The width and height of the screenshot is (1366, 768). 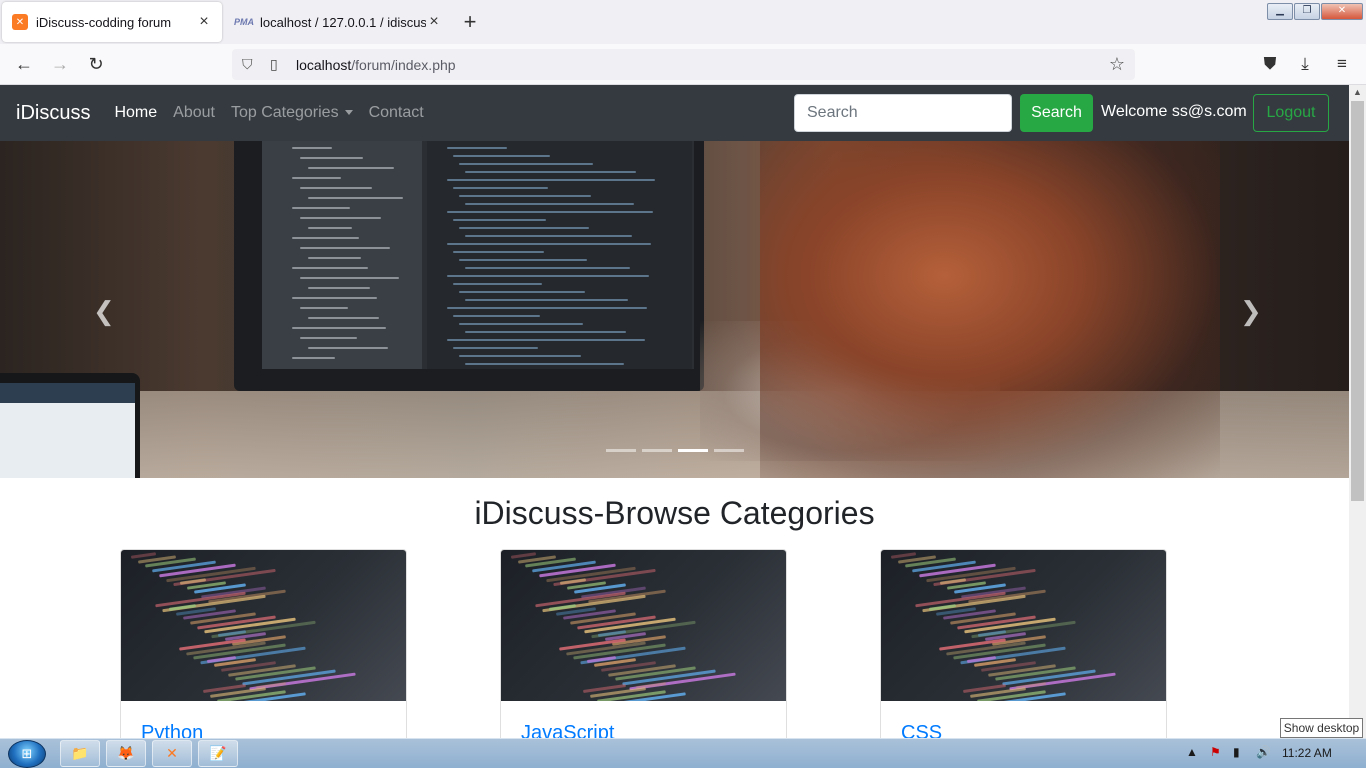 What do you see at coordinates (218, 753) in the screenshot?
I see `notepad-taskbar-icon: 📝` at bounding box center [218, 753].